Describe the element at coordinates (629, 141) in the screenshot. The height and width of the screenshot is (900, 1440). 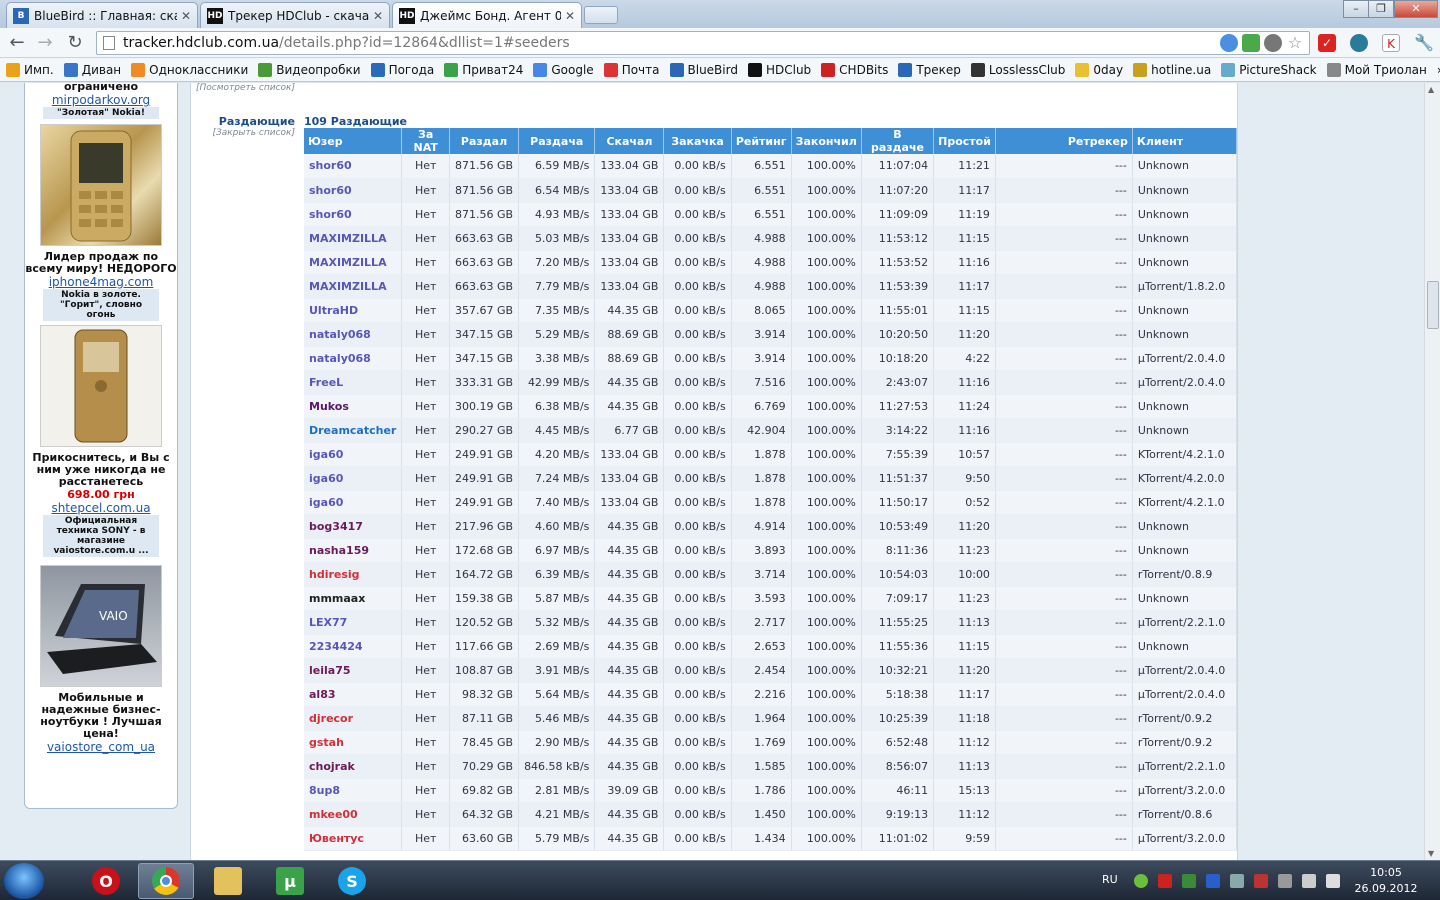
I see `column-header: Скачал` at that location.